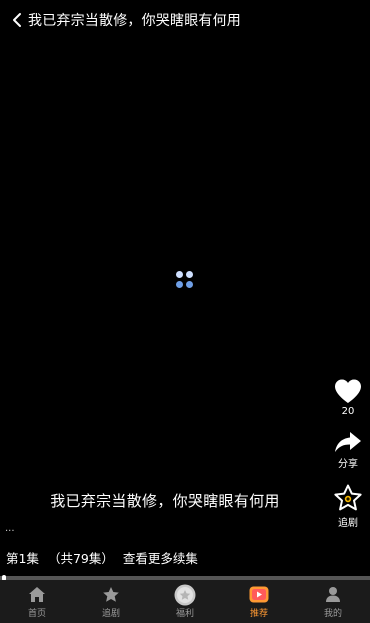 The width and height of the screenshot is (370, 623). I want to click on bottom-nav: 首页 追剧 福利 推荐 我的, so click(185, 601).